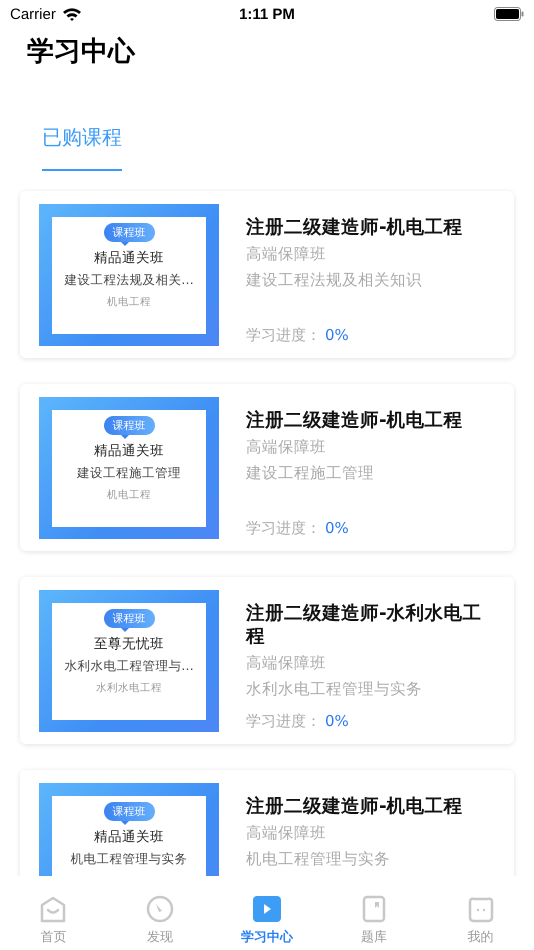  I want to click on nav-tab: 学习中心, so click(267, 918).